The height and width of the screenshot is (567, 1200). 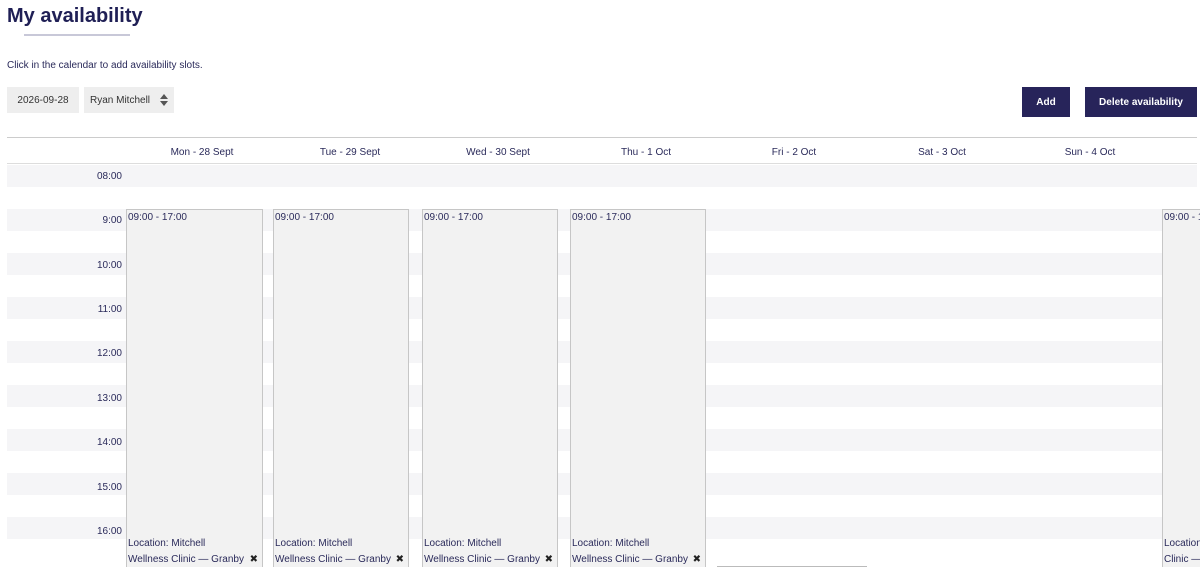 What do you see at coordinates (202, 152) in the screenshot?
I see `day-header-mon: Mon - 28 Sept` at bounding box center [202, 152].